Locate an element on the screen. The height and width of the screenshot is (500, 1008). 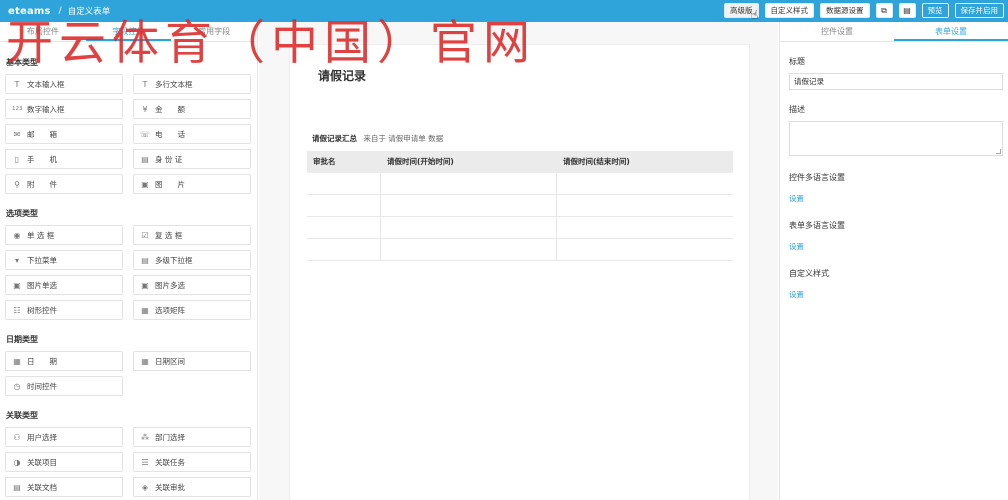
control-type-icon: ☰ is located at coordinates (145, 462).